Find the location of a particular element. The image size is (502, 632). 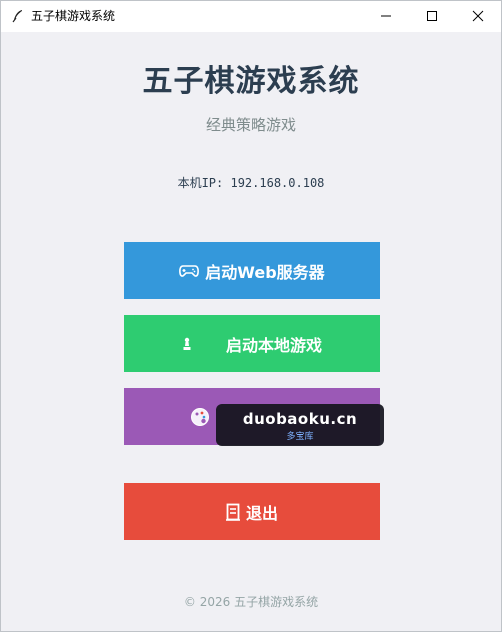

start-web-server-button: 启动Web服务器 is located at coordinates (252, 270).